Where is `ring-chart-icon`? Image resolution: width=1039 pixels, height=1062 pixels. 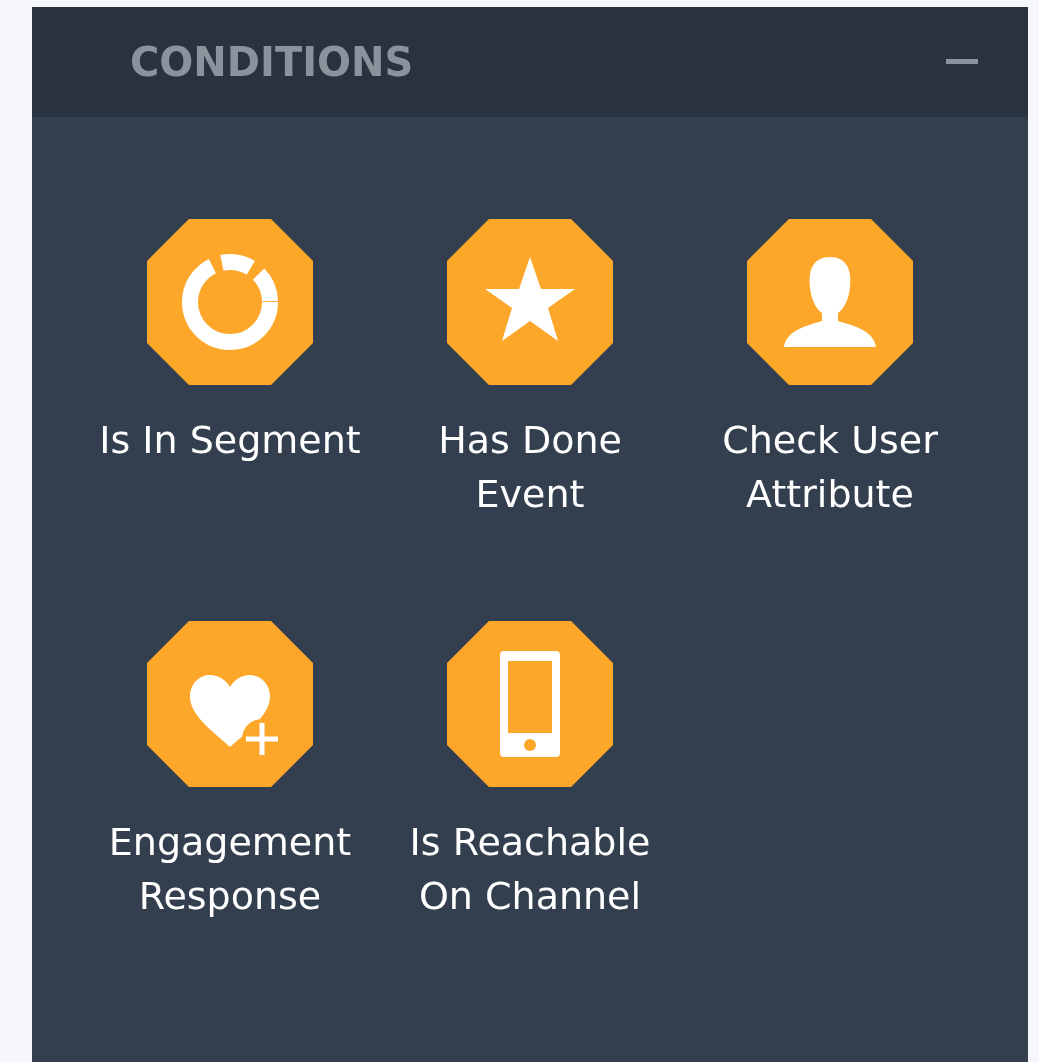 ring-chart-icon is located at coordinates (230, 302).